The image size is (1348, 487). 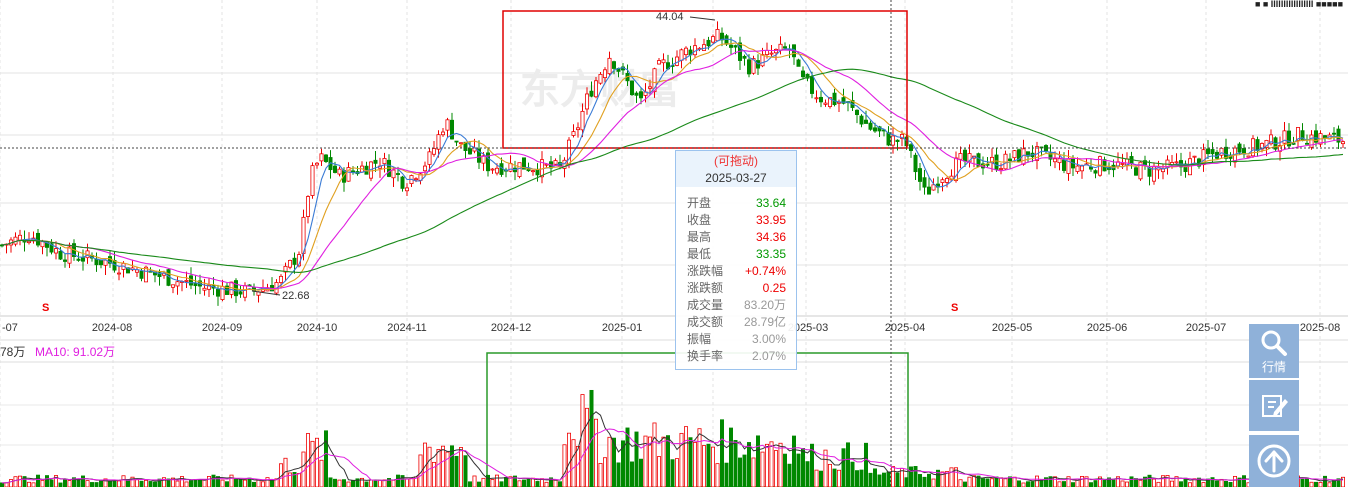 I want to click on tooltip-date: 2025-03-27, so click(x=736, y=178).